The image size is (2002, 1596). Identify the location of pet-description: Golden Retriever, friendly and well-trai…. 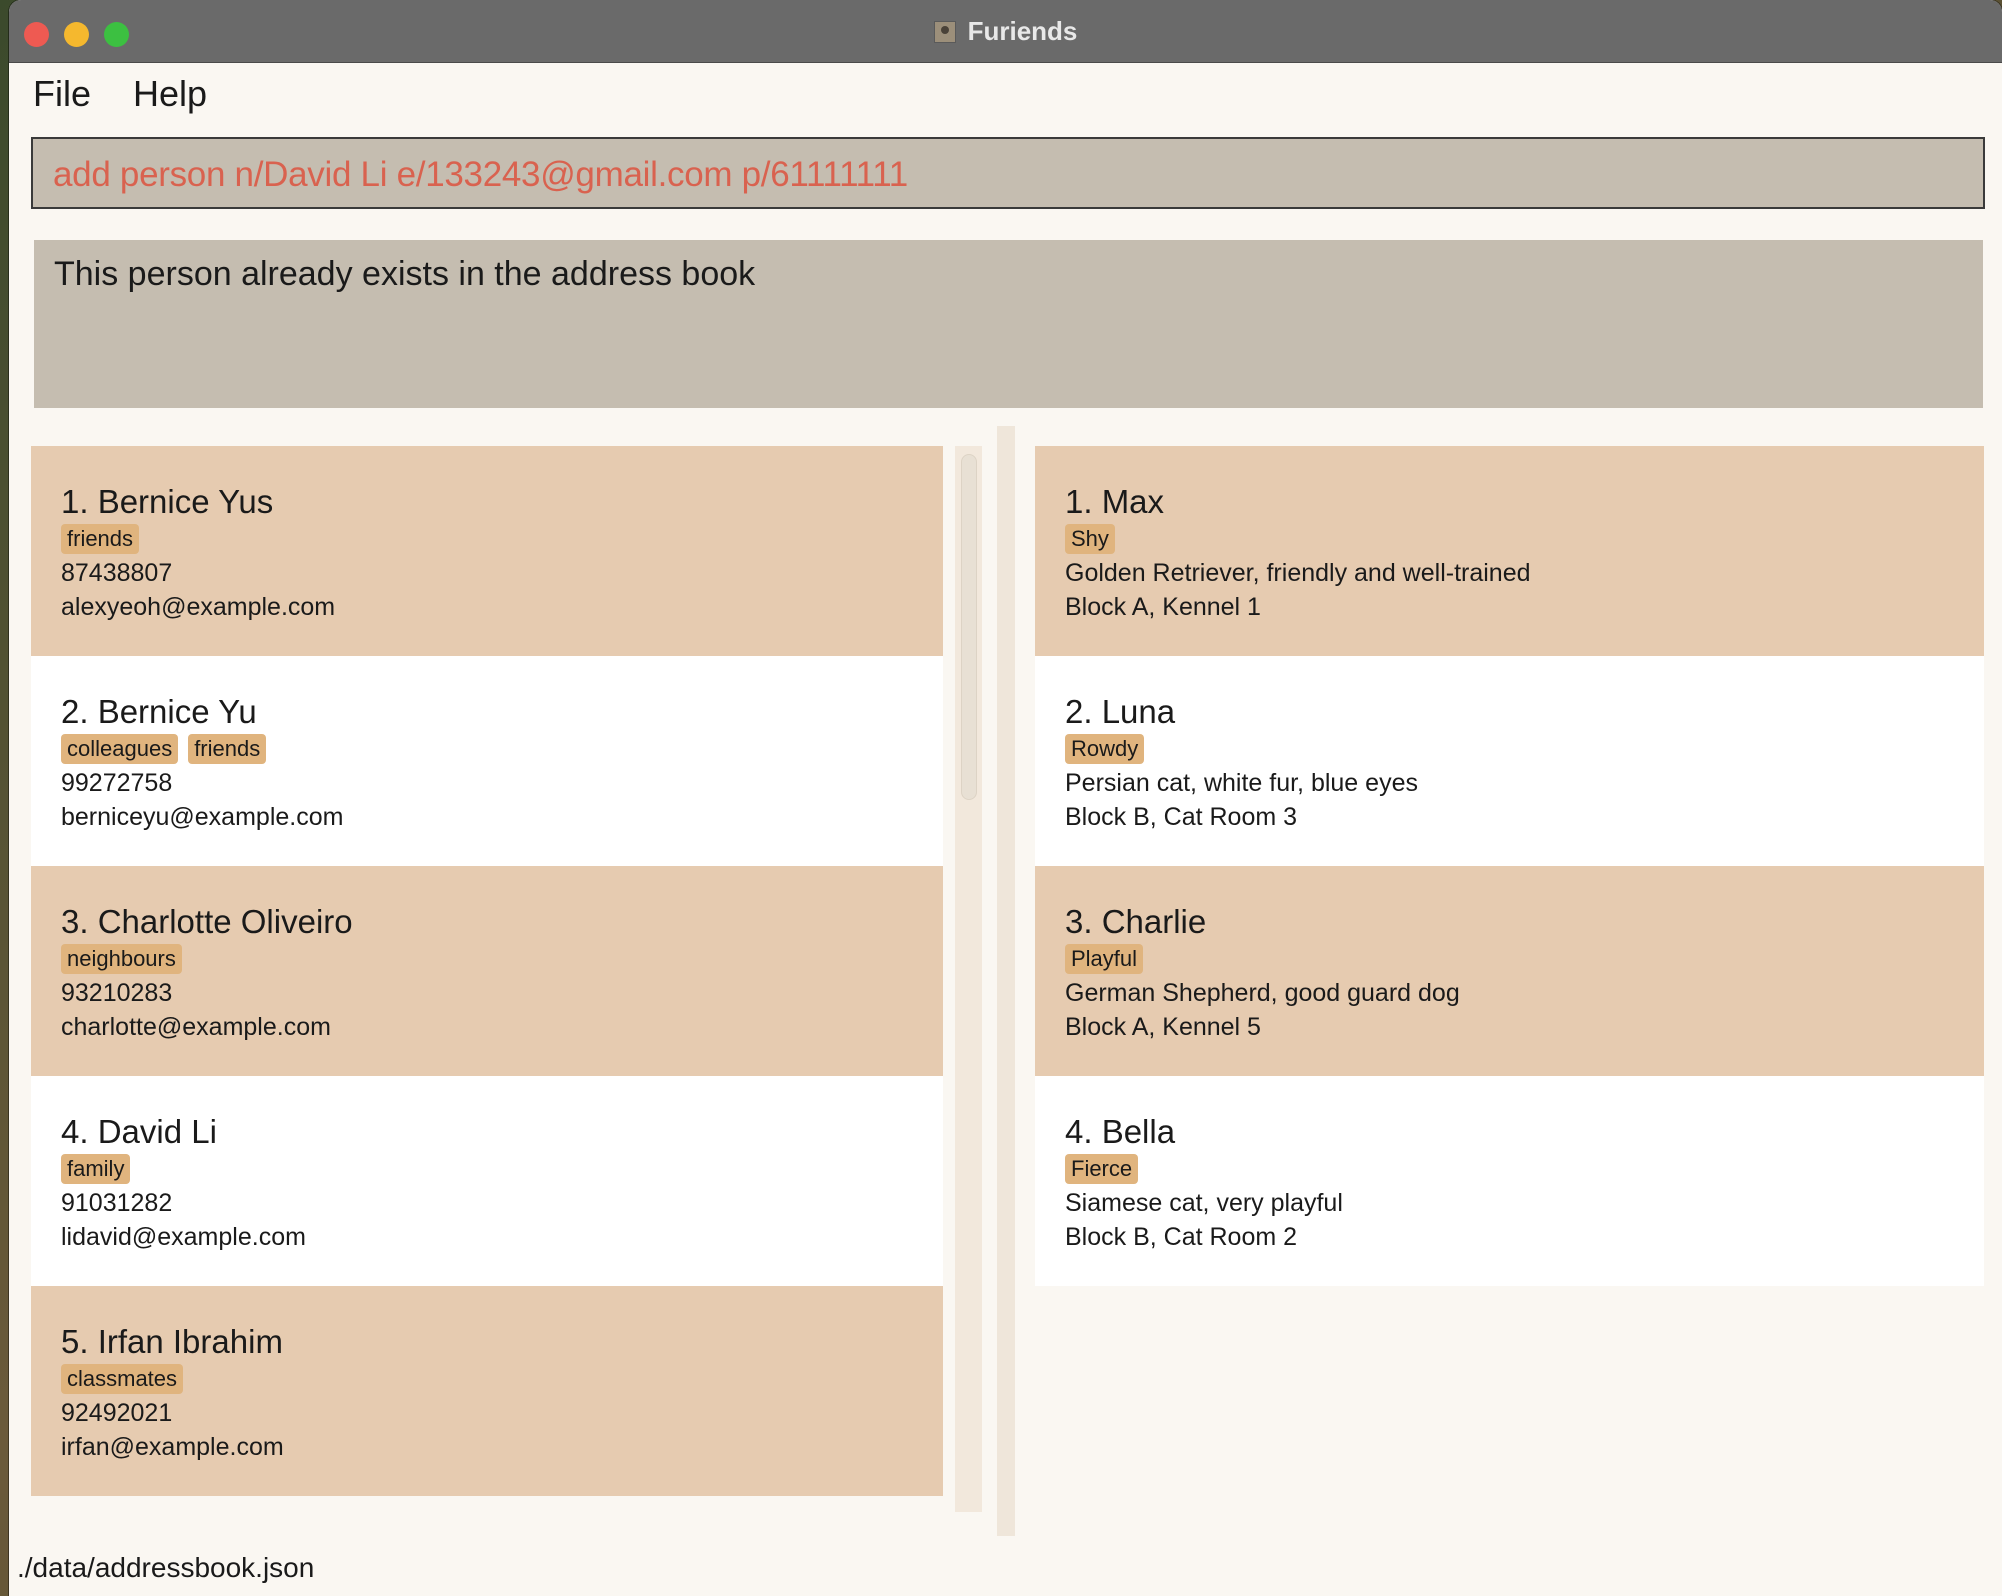
(1298, 573).